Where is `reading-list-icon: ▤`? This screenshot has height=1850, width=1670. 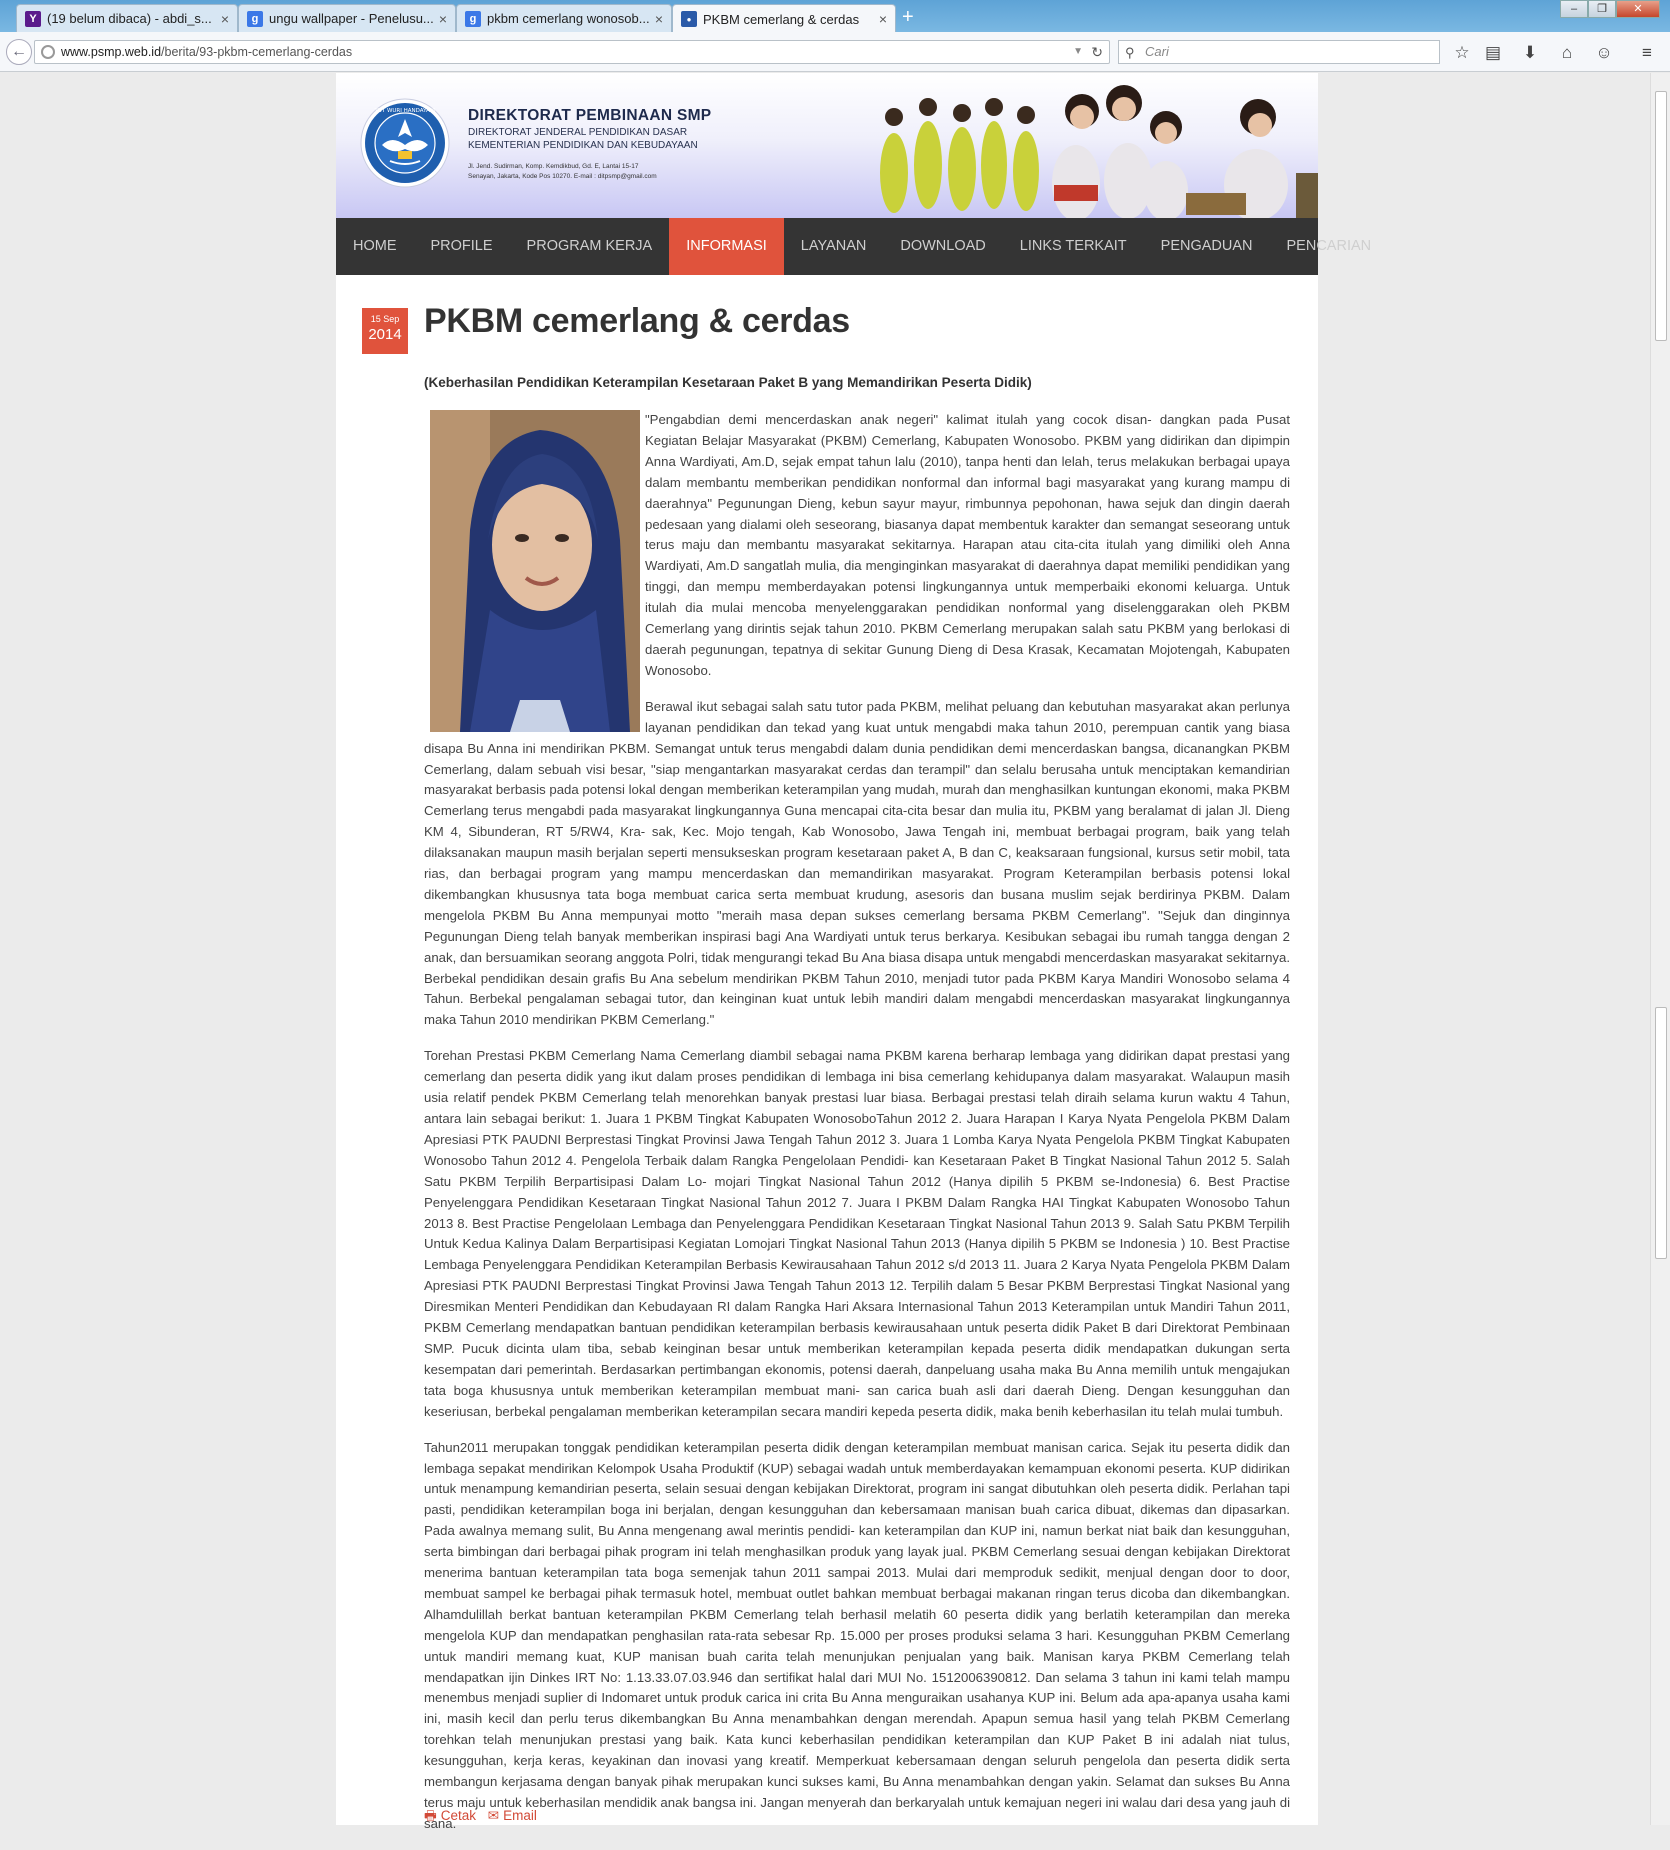
reading-list-icon: ▤ is located at coordinates (1493, 53).